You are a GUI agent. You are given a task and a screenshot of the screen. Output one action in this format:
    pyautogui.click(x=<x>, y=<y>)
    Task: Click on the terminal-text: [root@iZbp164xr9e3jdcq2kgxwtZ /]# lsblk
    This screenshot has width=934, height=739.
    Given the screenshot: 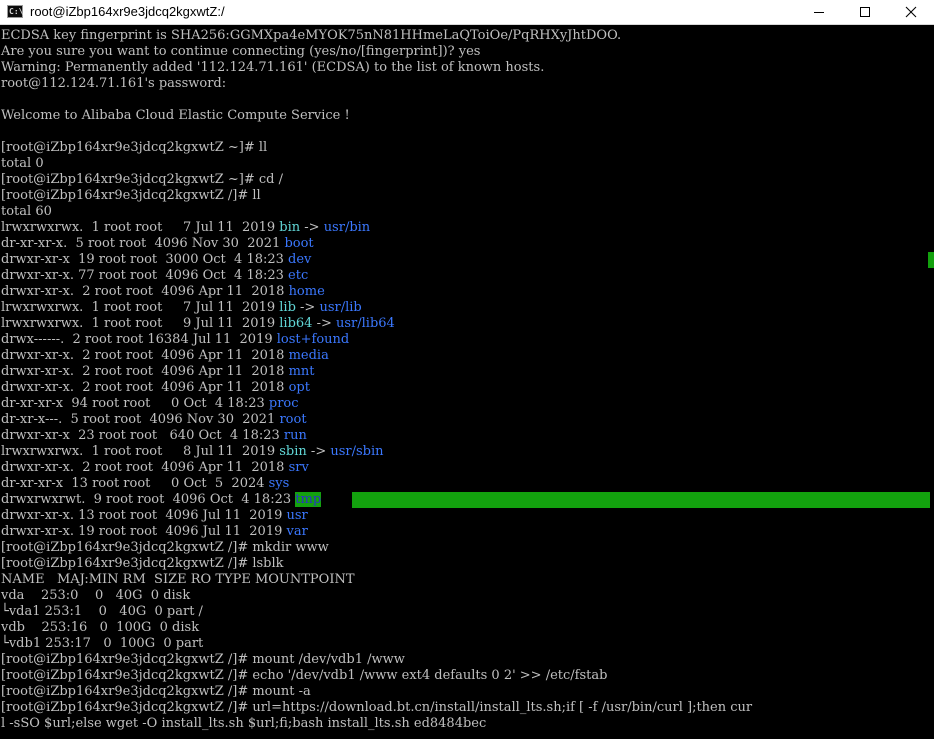 What is the action you would take?
    pyautogui.click(x=142, y=563)
    